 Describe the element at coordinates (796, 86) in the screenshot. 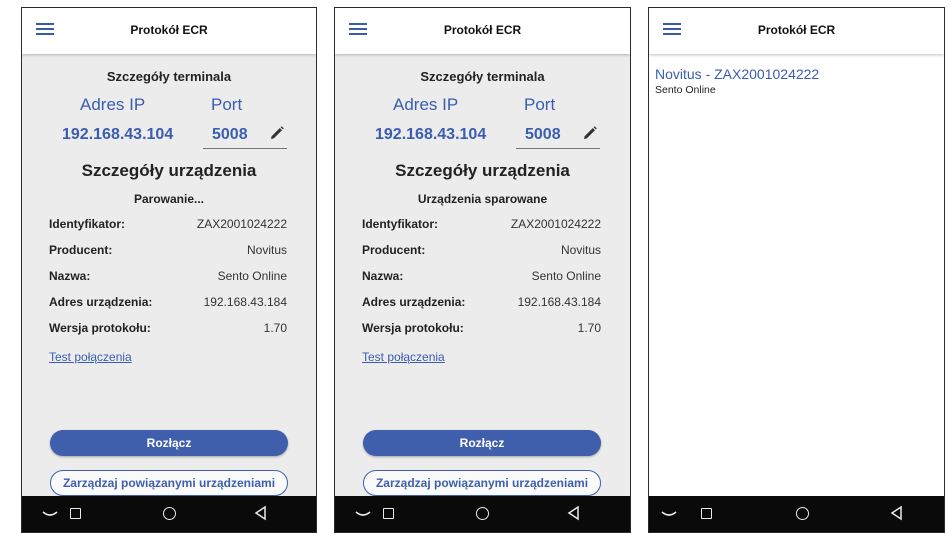

I see `list-item: Novitus - ZAX2001024222 Sento Online` at that location.